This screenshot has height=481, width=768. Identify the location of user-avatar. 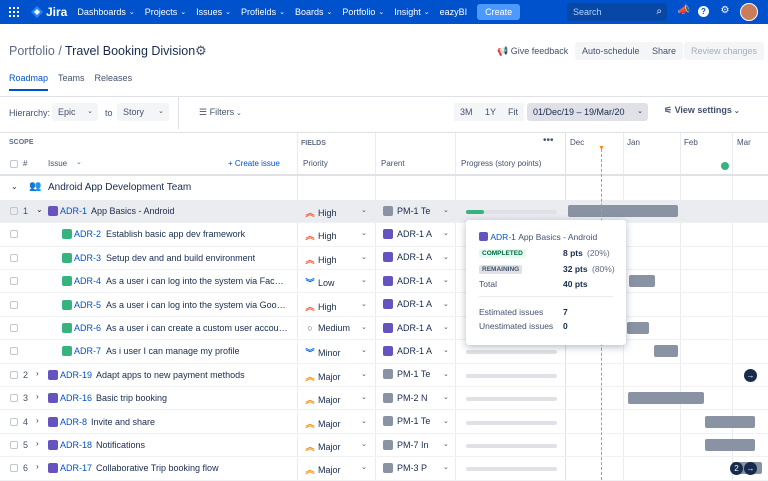
(749, 12).